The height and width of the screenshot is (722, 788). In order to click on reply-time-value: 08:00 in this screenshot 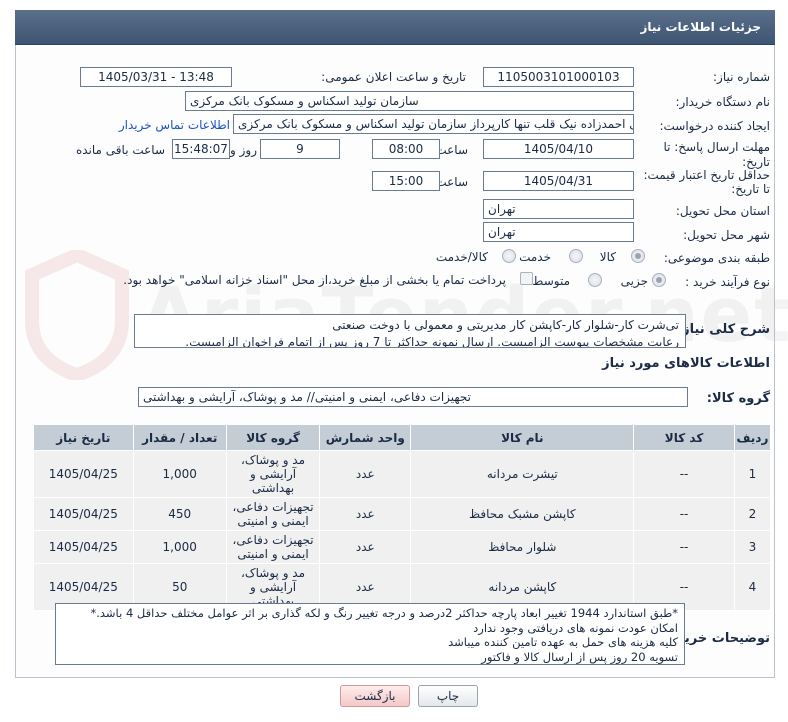, I will do `click(406, 149)`.